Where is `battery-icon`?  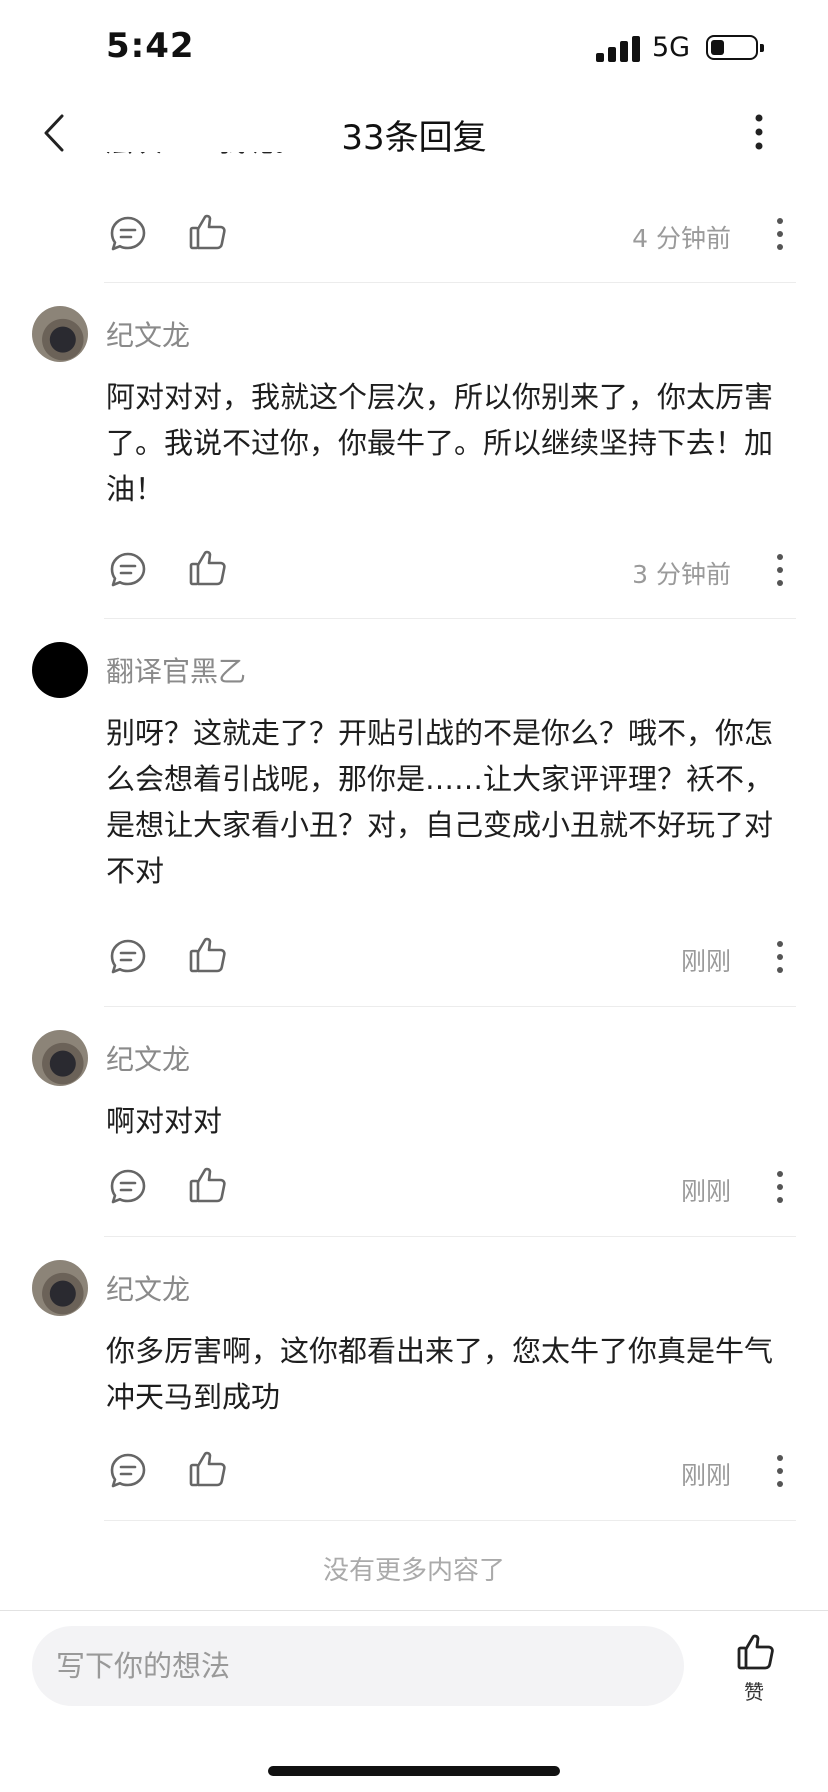
battery-icon is located at coordinates (735, 47).